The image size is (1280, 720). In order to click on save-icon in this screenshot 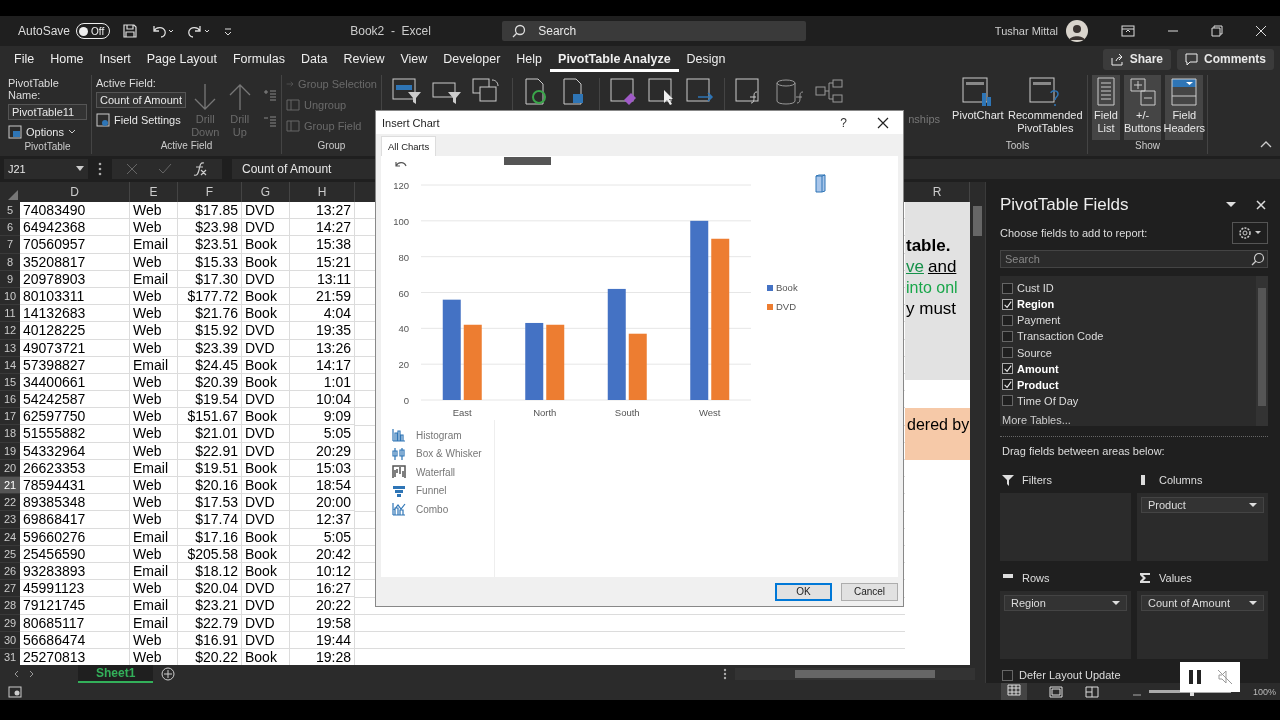, I will do `click(130, 31)`.